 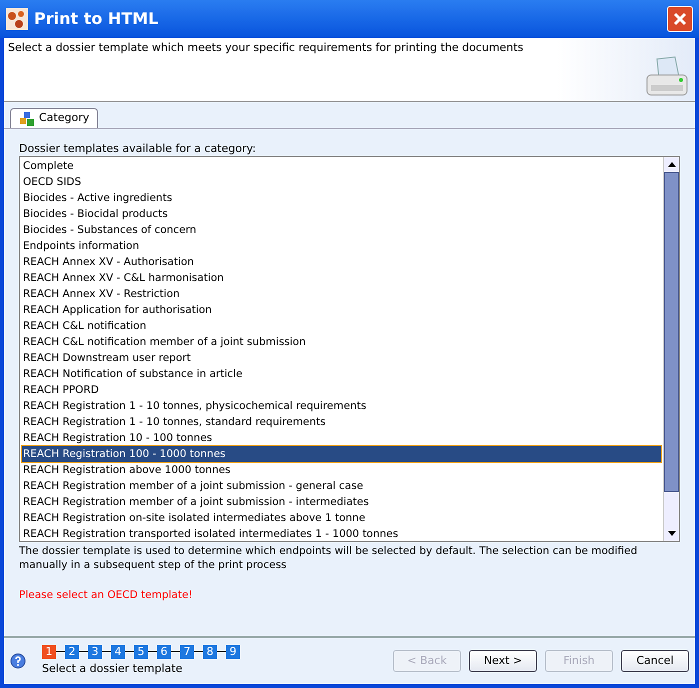 What do you see at coordinates (341, 326) in the screenshot?
I see `list-item: REACH C&L notification` at bounding box center [341, 326].